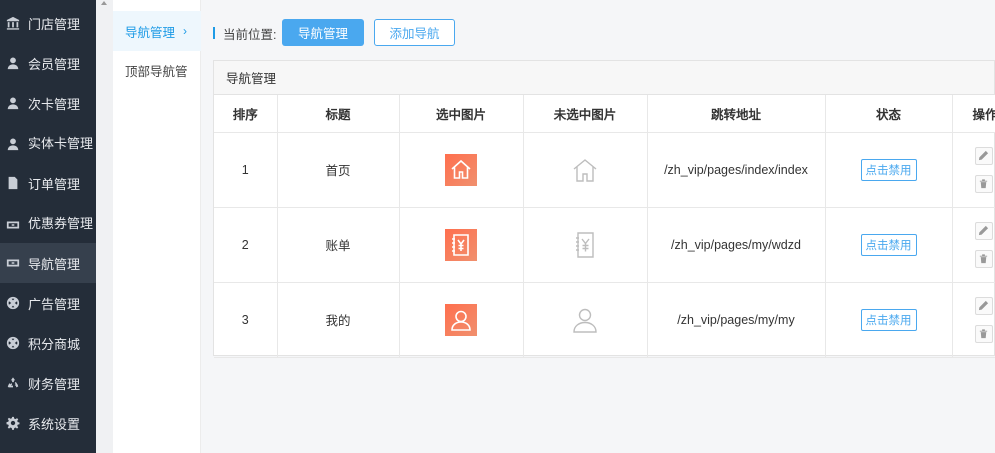 The height and width of the screenshot is (453, 995). Describe the element at coordinates (61, 223) in the screenshot. I see `sidebar-item-label: 优惠券管理` at that location.